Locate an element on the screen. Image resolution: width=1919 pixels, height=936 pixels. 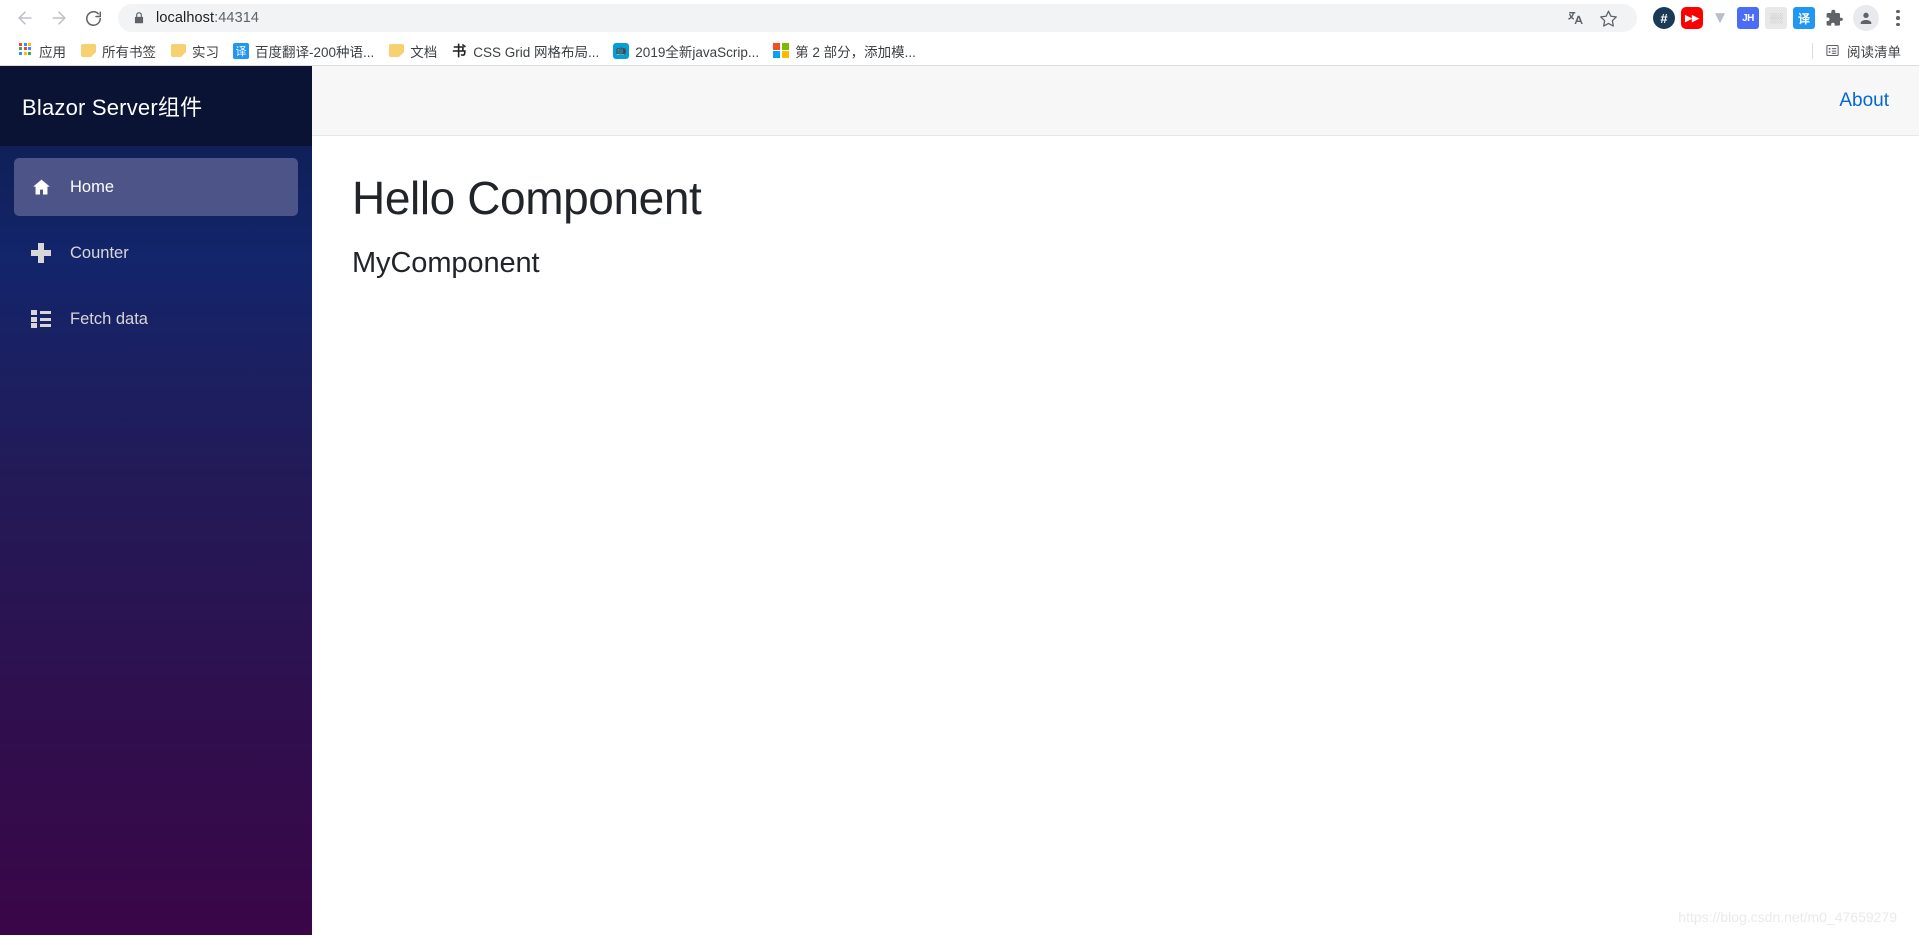
star-icon is located at coordinates (1608, 18).